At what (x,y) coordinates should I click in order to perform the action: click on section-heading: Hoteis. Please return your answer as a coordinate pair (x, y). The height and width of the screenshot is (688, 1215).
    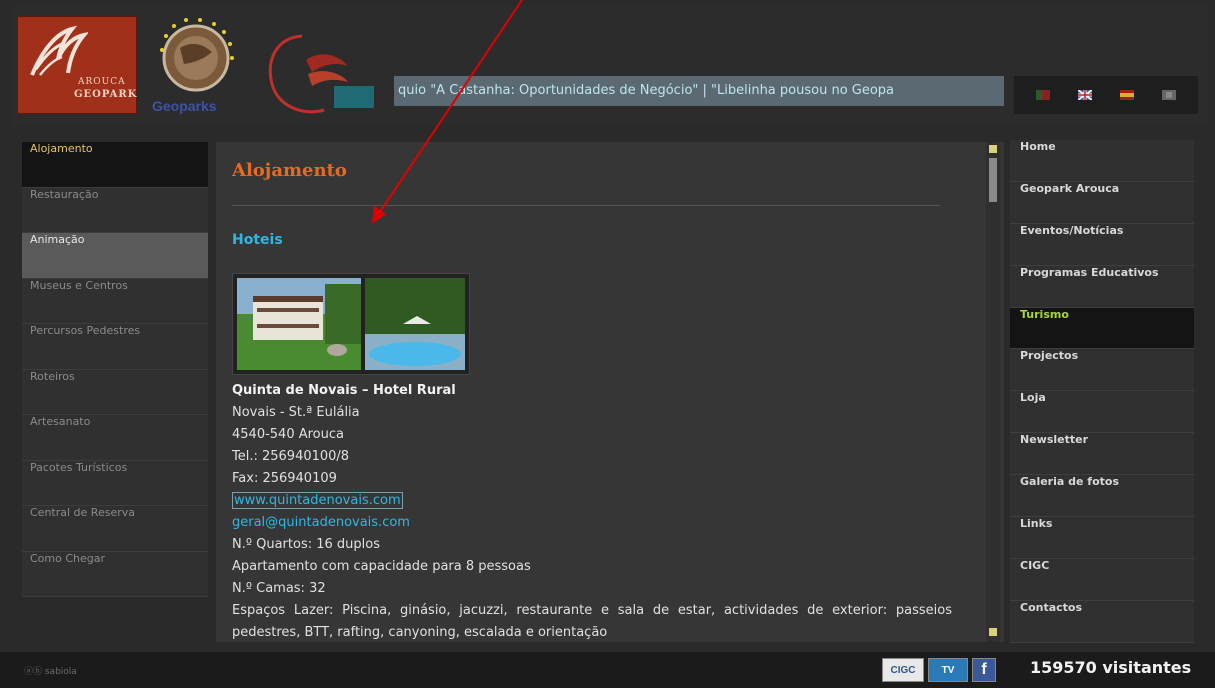
    Looking at the image, I should click on (257, 240).